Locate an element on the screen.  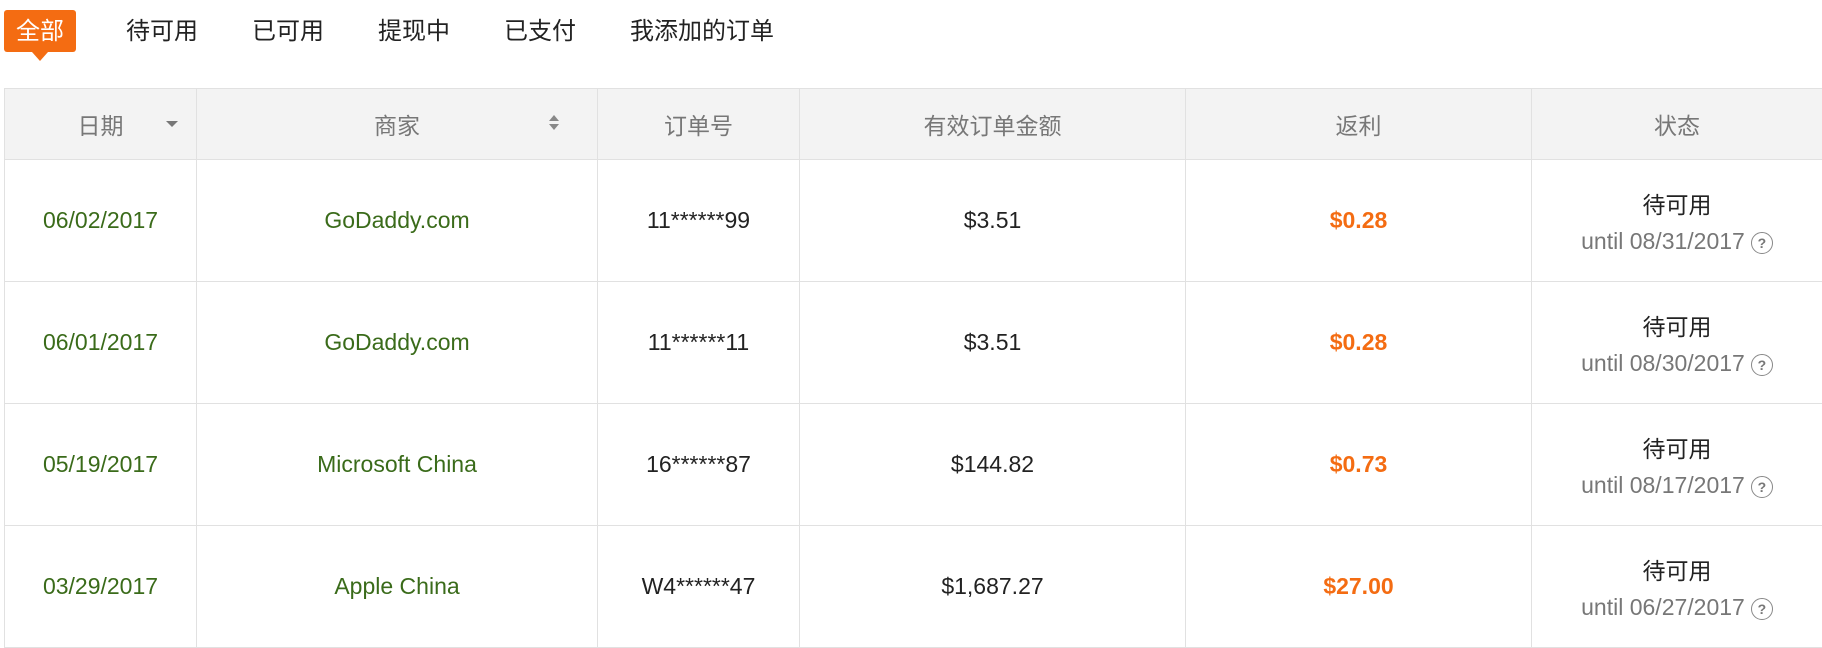
order-date: 06/01/2017 is located at coordinates (101, 343).